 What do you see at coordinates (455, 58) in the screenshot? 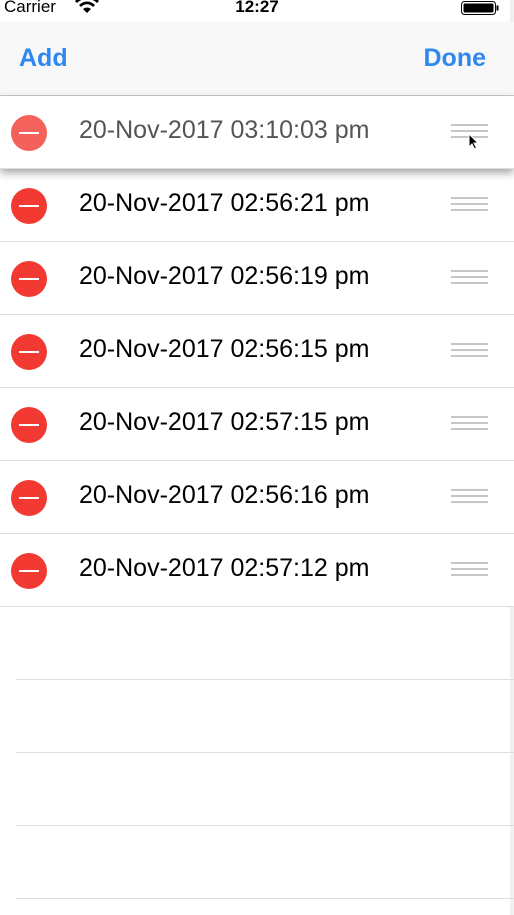
I see `done-button: Done` at bounding box center [455, 58].